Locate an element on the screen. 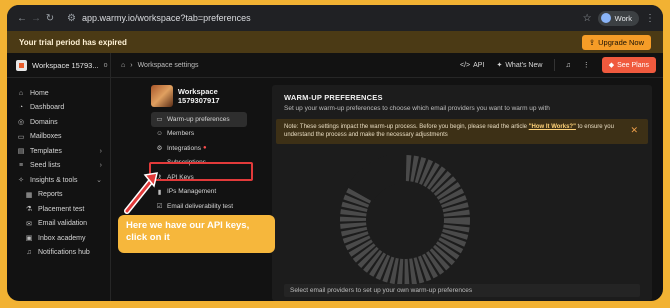  validation-icon: ✉ is located at coordinates (29, 224).